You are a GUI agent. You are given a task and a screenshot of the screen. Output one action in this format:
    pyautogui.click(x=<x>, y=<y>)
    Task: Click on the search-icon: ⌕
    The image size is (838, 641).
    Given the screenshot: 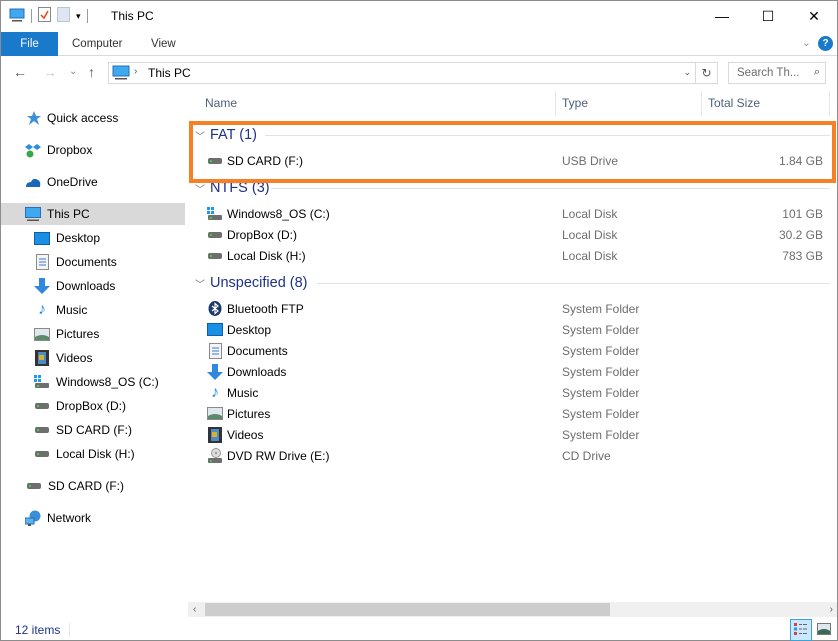 What is the action you would take?
    pyautogui.click(x=816, y=72)
    